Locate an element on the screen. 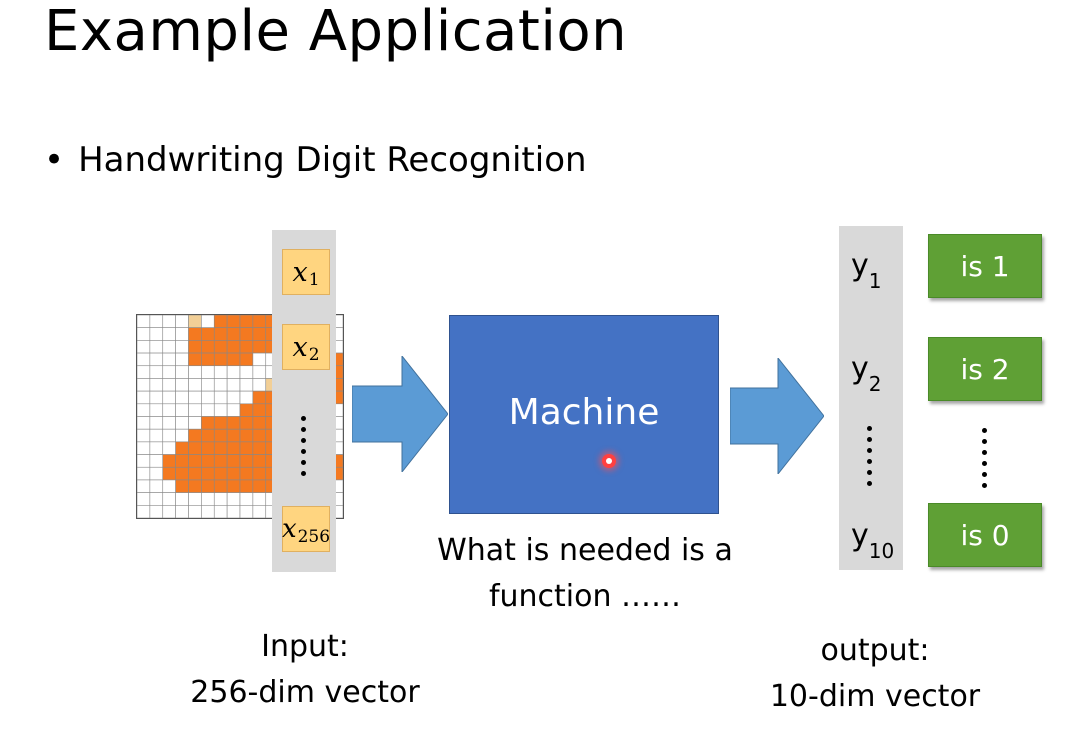 This screenshot has height=730, width=1081. output-label-y2: y2 is located at coordinates (866, 373).